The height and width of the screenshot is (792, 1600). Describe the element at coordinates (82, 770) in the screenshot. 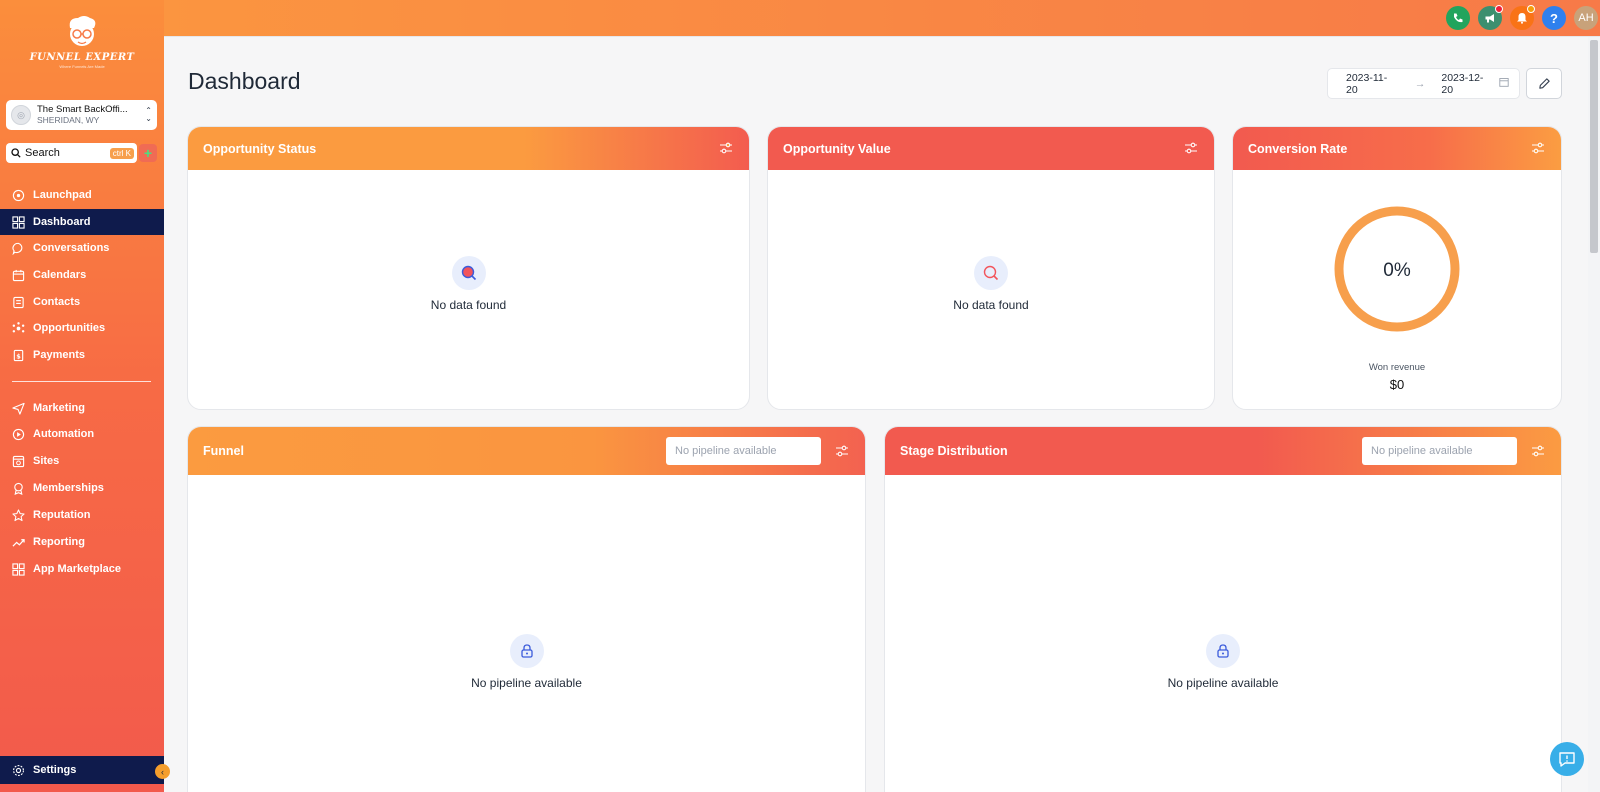

I see `sidebar-item-settings: Settings` at that location.